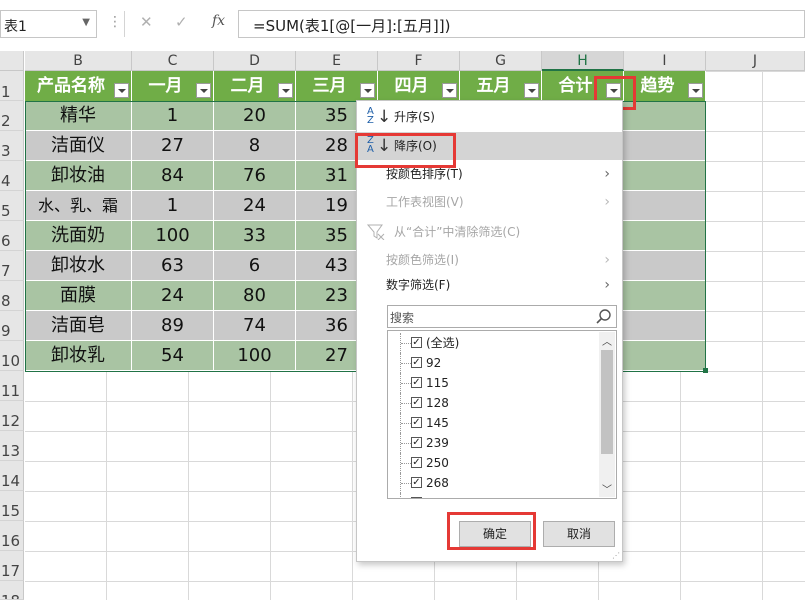 The height and width of the screenshot is (600, 805). I want to click on table-header-label: 二月, so click(247, 86).